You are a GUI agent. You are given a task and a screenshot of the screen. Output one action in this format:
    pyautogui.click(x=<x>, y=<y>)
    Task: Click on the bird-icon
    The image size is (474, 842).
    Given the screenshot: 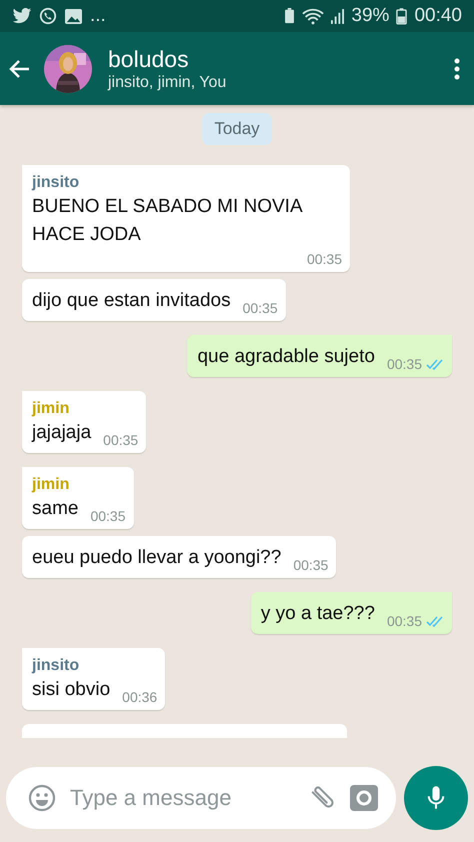 What is the action you would take?
    pyautogui.click(x=22, y=16)
    